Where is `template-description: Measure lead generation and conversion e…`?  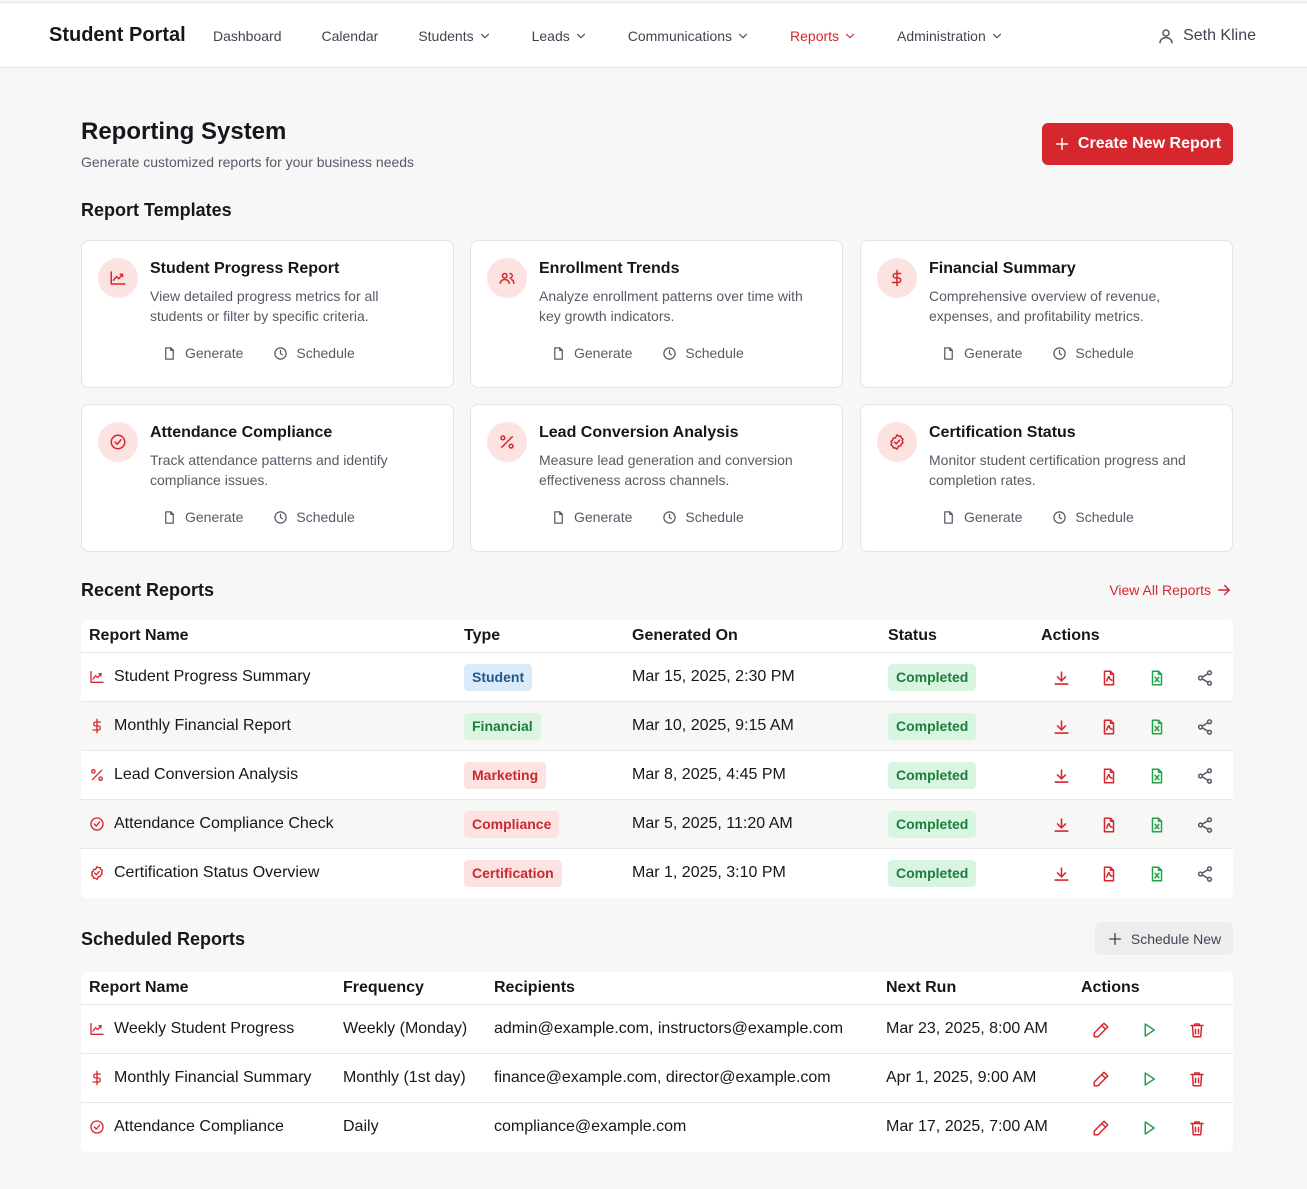 template-description: Measure lead generation and conversion e… is located at coordinates (666, 470).